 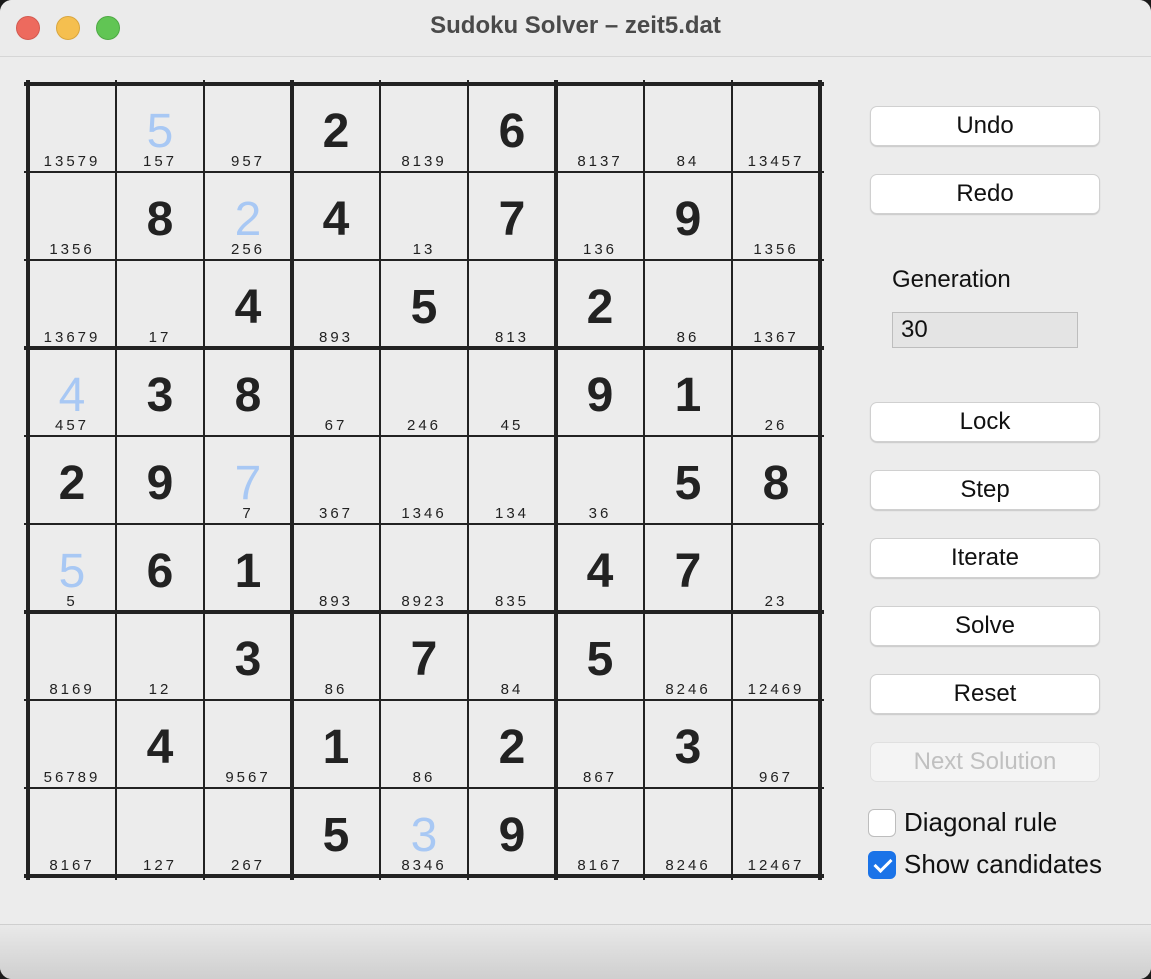 I want to click on sudoku-cell: 13679, so click(x=72, y=304).